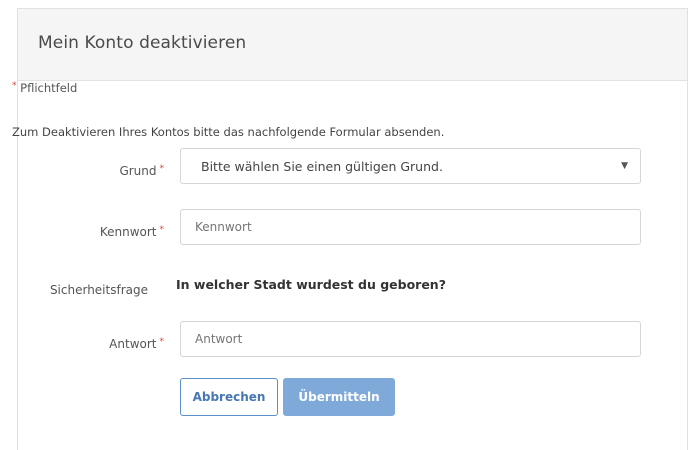  What do you see at coordinates (410, 339) in the screenshot?
I see `answer-field` at bounding box center [410, 339].